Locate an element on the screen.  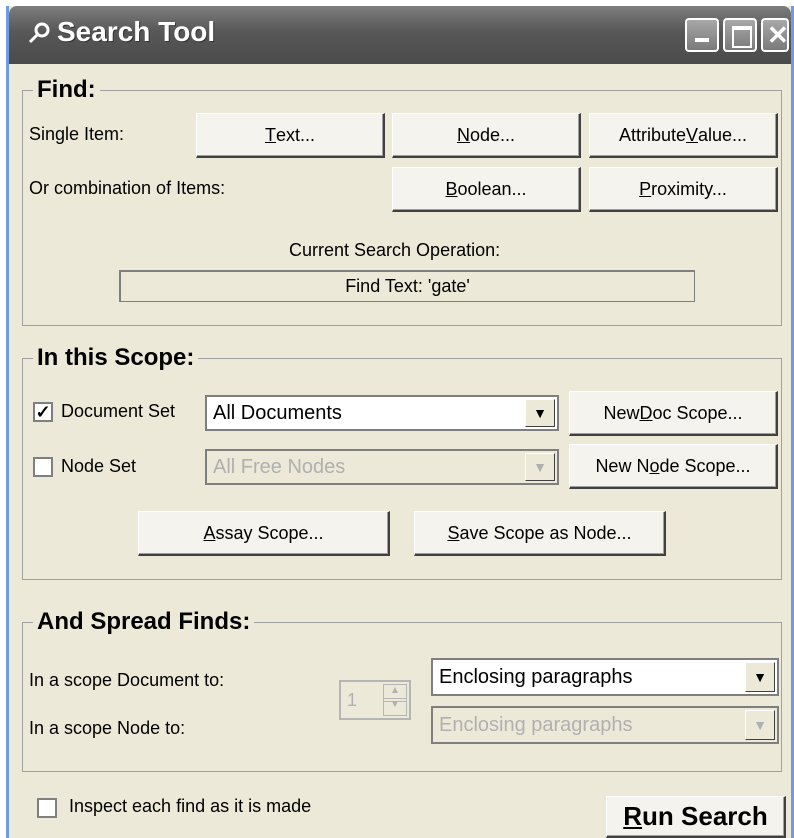
close-button: ✕ is located at coordinates (775, 35).